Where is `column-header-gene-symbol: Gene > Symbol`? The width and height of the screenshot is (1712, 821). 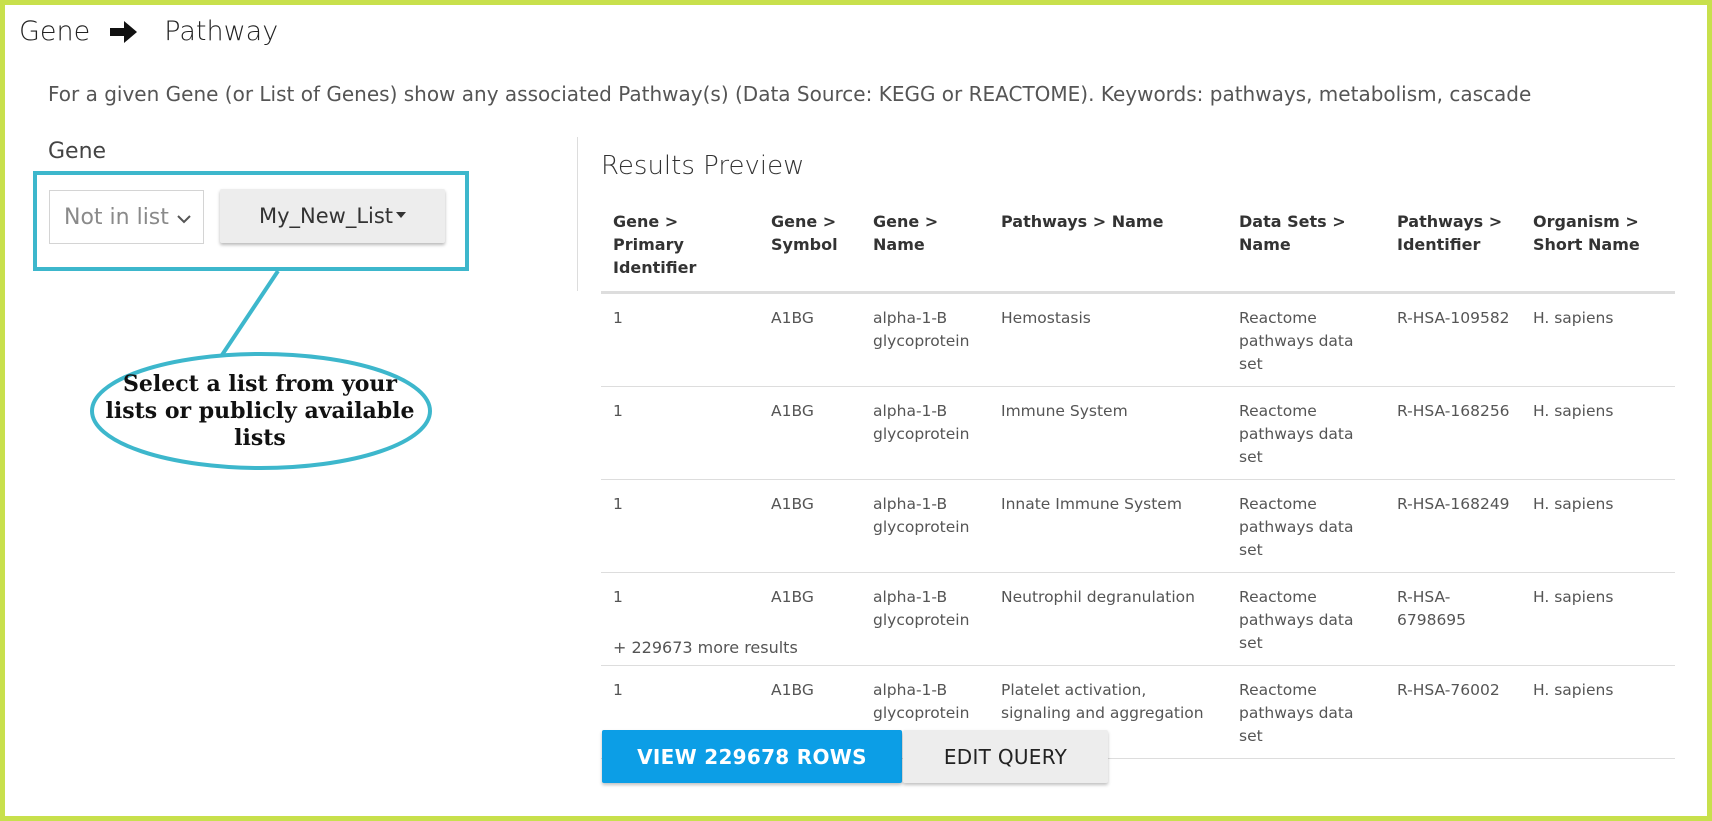
column-header-gene-symbol: Gene > Symbol is located at coordinates (810, 248).